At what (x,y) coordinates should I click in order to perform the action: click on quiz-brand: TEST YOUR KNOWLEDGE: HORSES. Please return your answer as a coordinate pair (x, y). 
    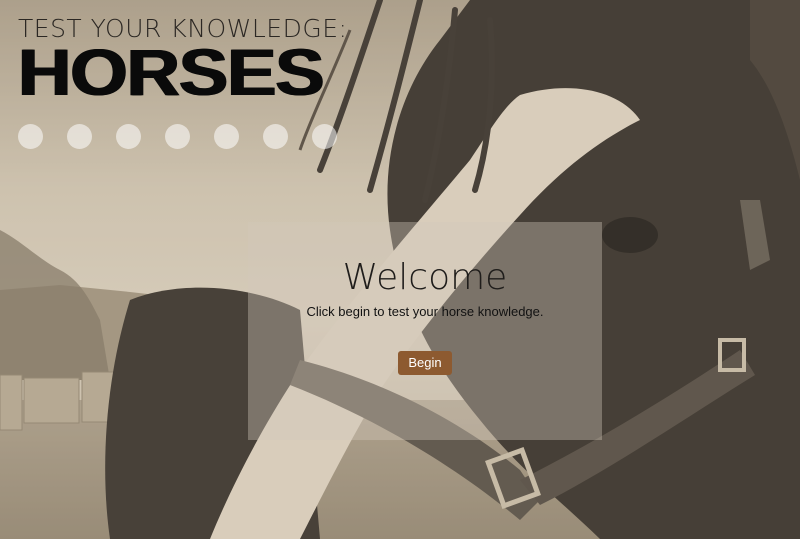
    Looking at the image, I should click on (182, 59).